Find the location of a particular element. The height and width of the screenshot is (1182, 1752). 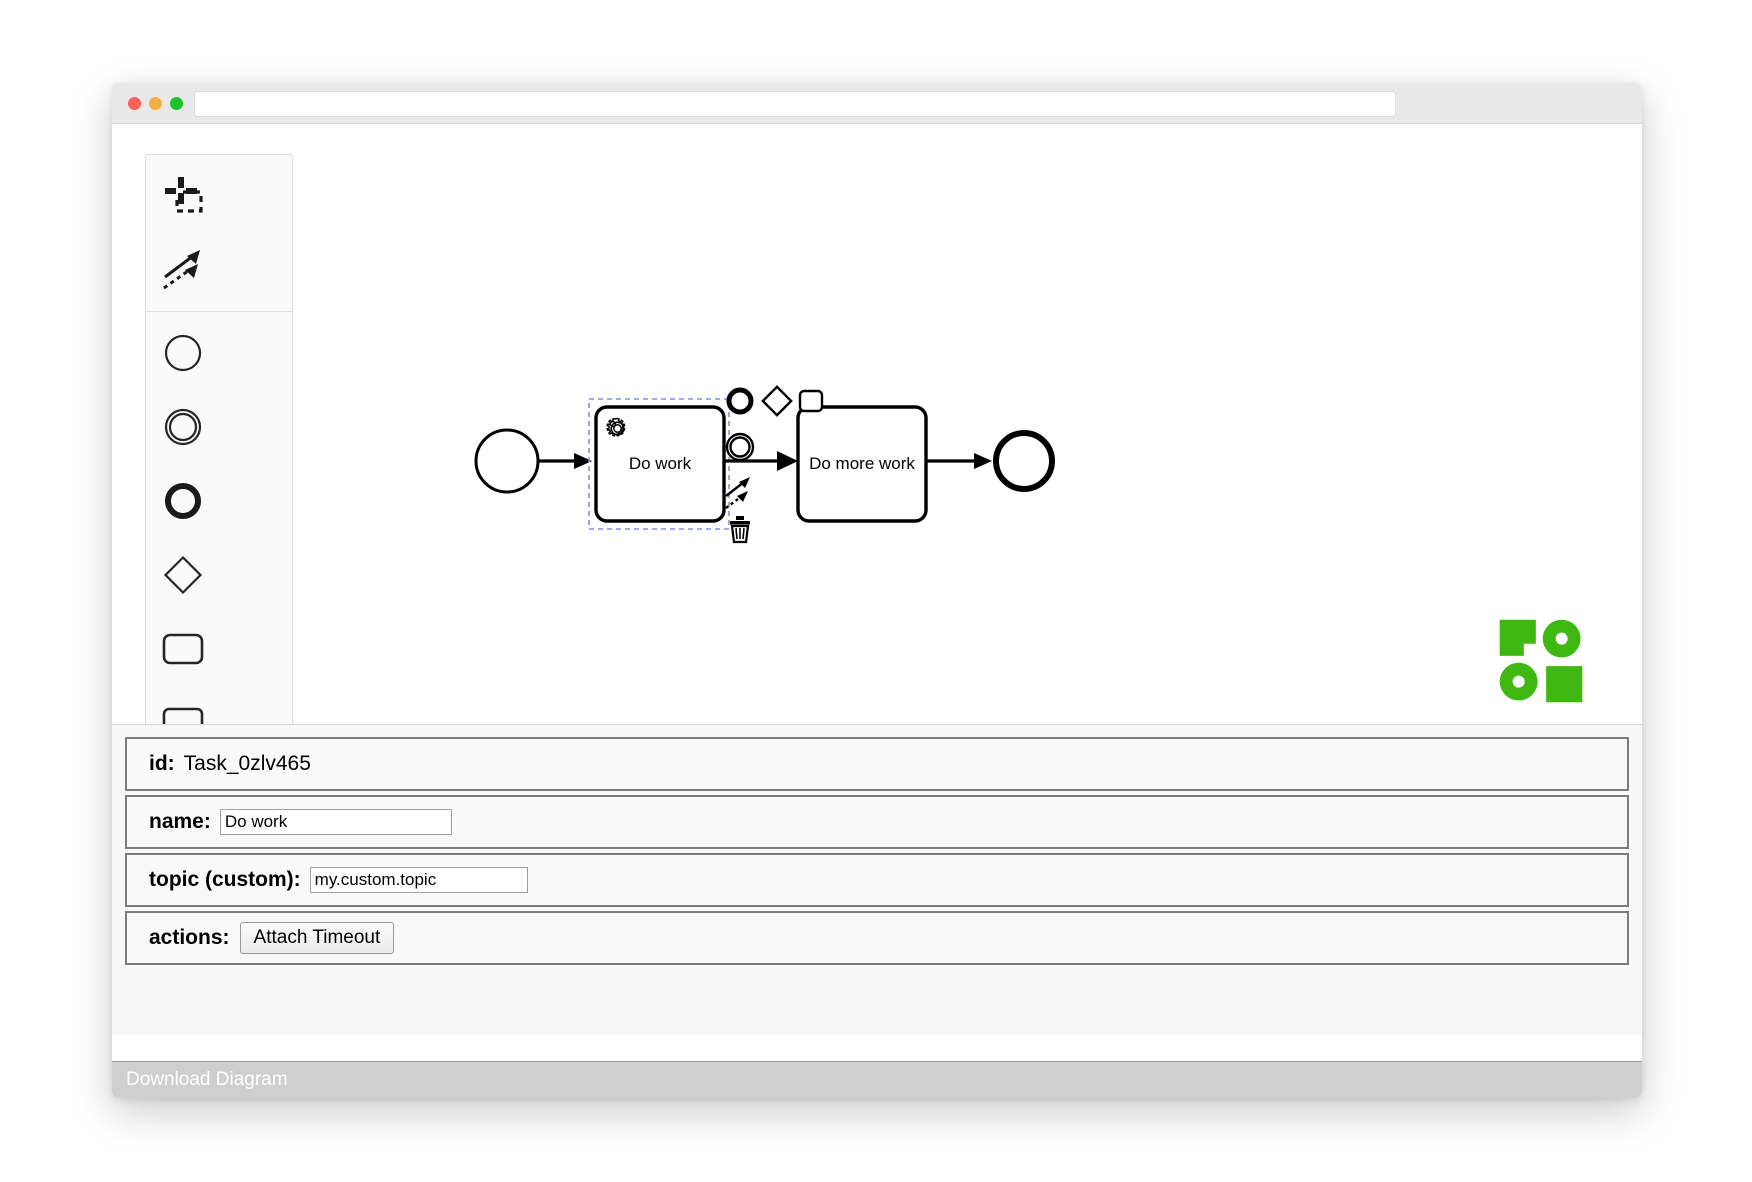

property-label-id: id: is located at coordinates (162, 763).